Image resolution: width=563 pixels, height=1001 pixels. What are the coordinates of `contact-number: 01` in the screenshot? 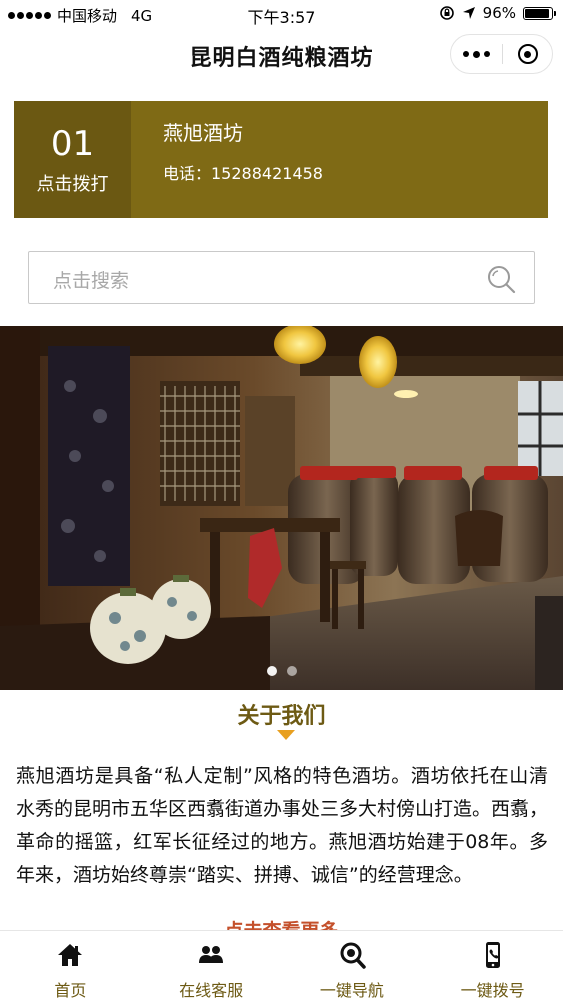 It's located at (72, 143).